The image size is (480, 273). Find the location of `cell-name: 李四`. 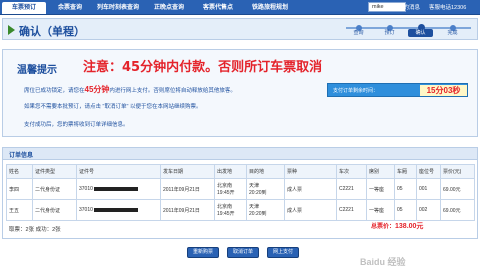

cell-name: 李四 is located at coordinates (19, 189).